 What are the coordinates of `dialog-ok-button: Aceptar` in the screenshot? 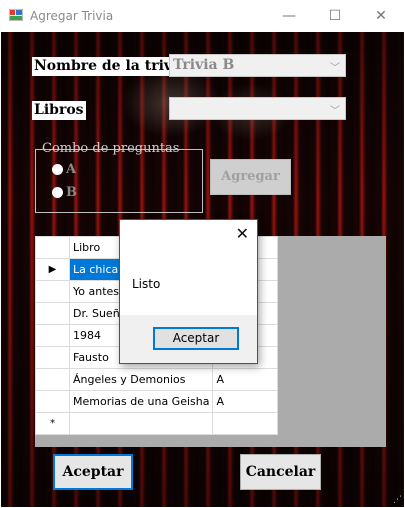 It's located at (196, 338).